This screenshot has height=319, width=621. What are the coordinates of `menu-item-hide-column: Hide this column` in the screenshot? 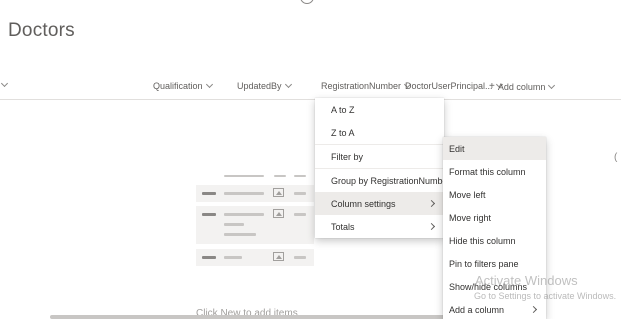 It's located at (494, 240).